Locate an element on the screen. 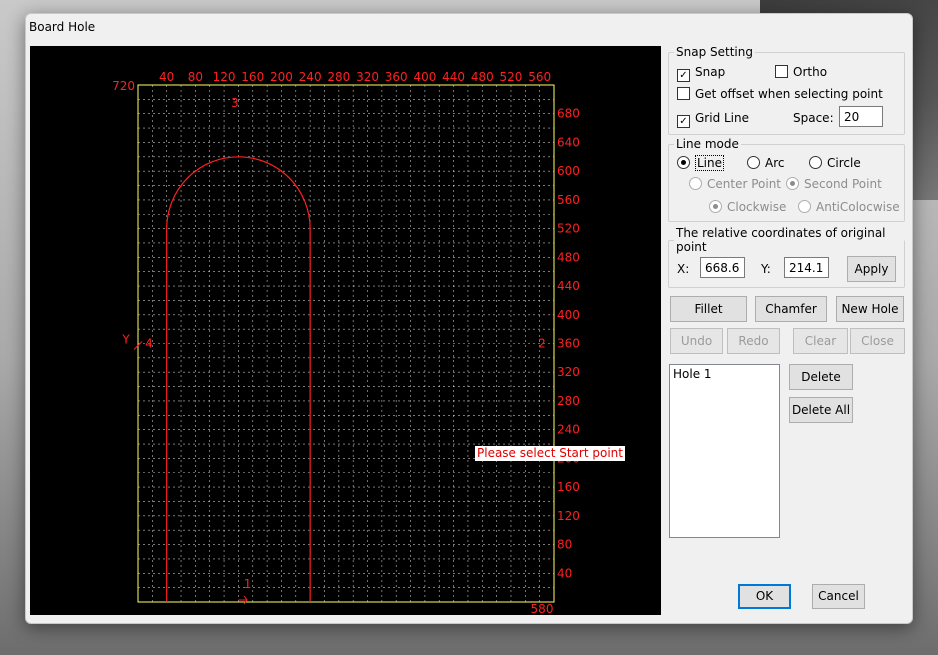 Image resolution: width=938 pixels, height=655 pixels. ortho-check-icon is located at coordinates (781, 71).